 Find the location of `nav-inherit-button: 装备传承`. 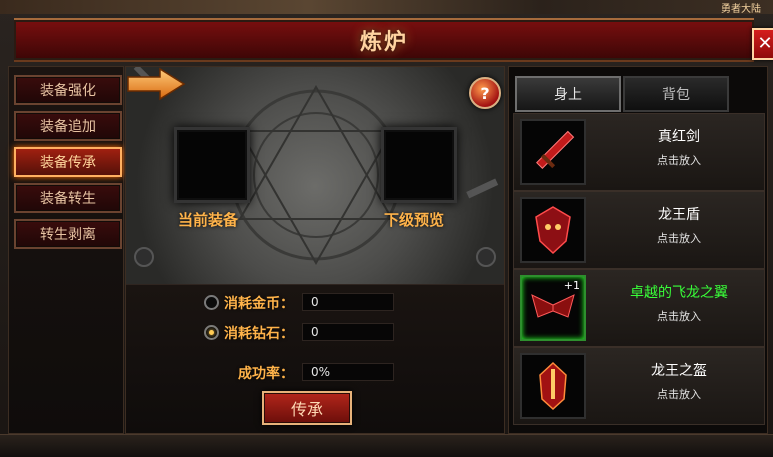

nav-inherit-button: 装备传承 is located at coordinates (68, 162).